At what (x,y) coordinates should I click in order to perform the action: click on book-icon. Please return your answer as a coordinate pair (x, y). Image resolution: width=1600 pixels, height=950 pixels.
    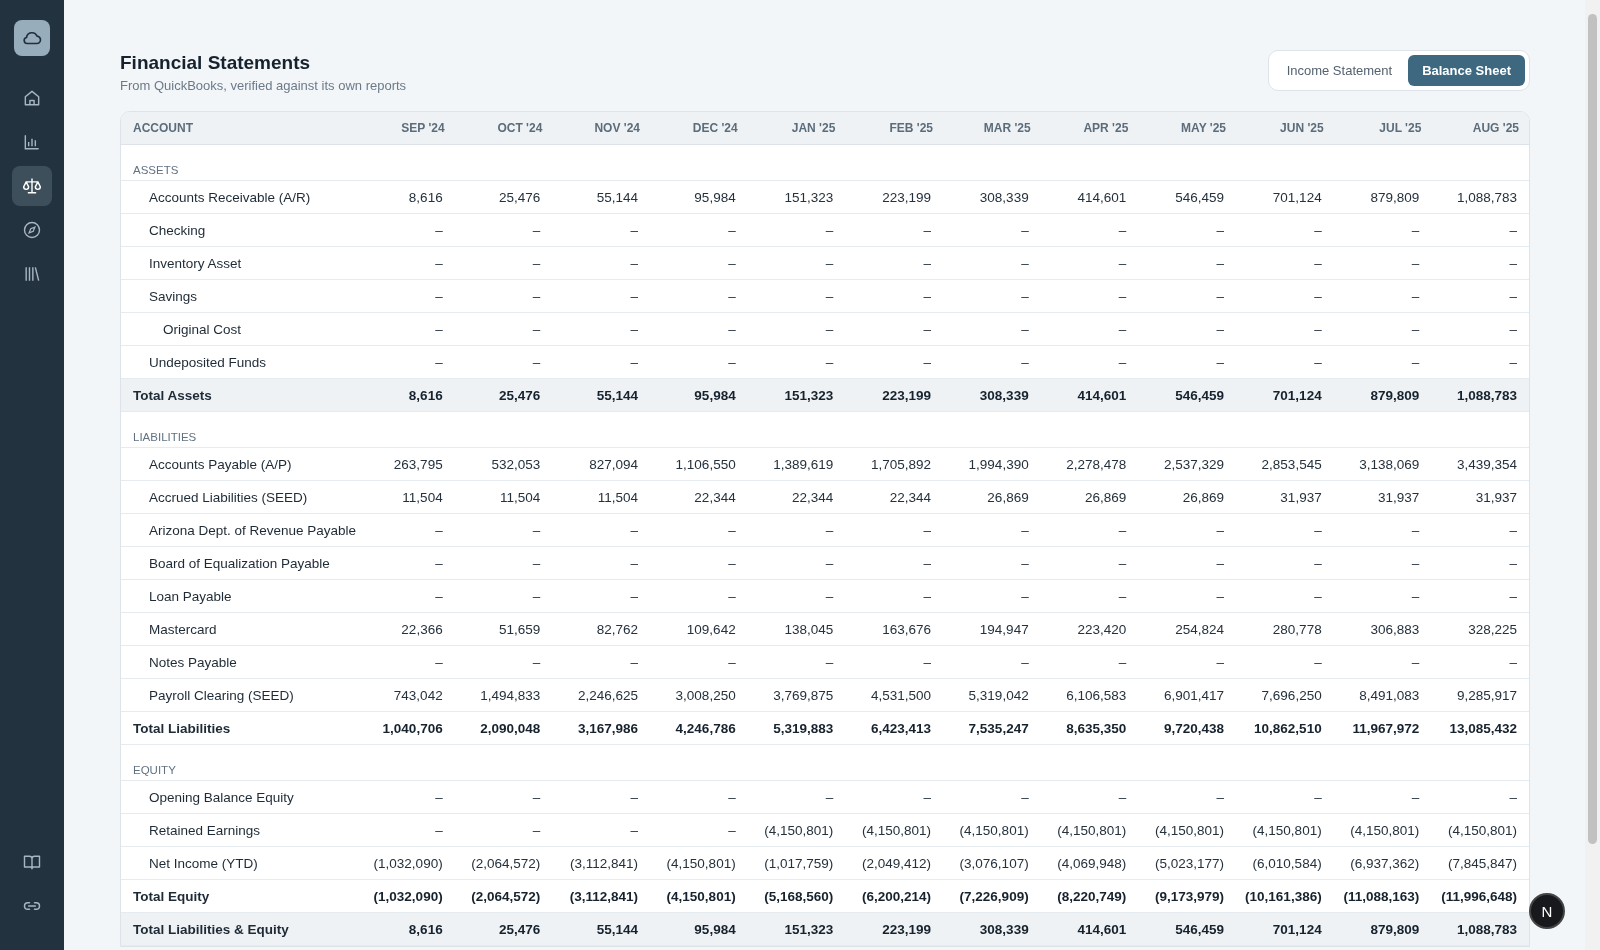
    Looking at the image, I should click on (32, 862).